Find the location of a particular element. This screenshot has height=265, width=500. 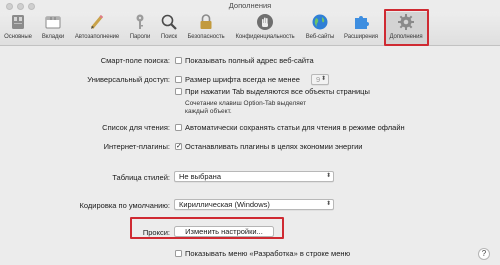

globe-icon is located at coordinates (320, 22).